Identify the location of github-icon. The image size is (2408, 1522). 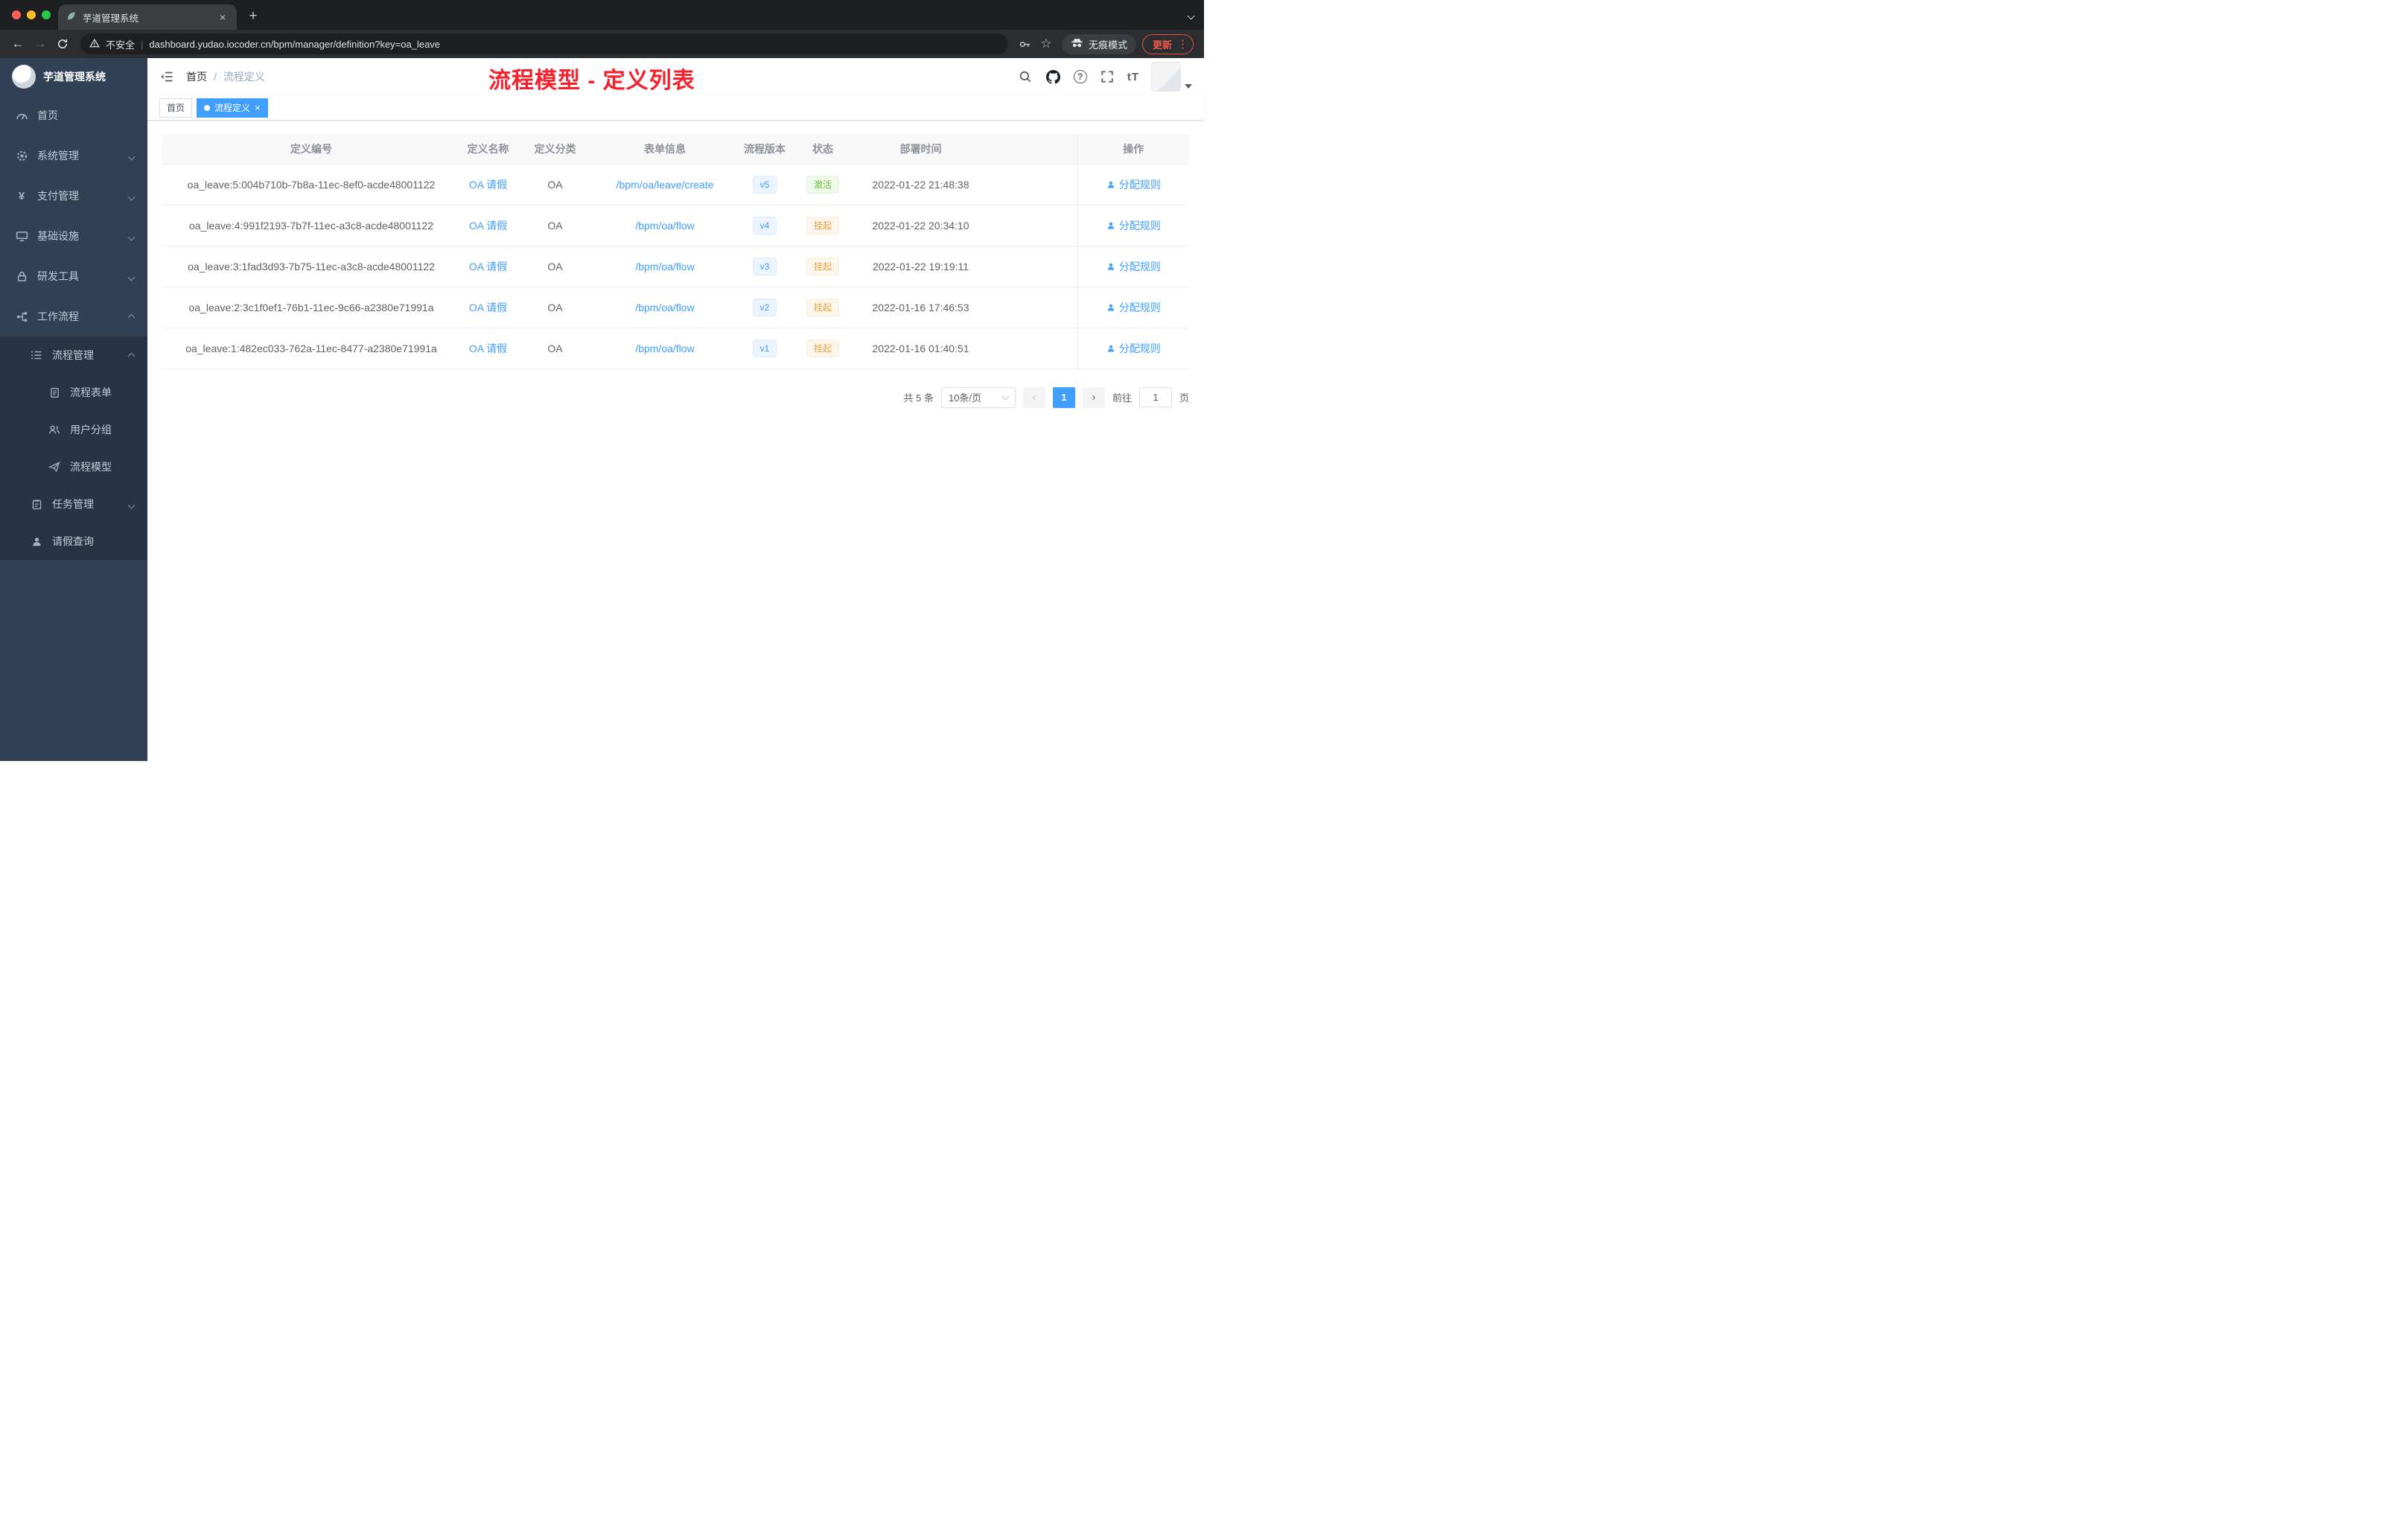
(1053, 77).